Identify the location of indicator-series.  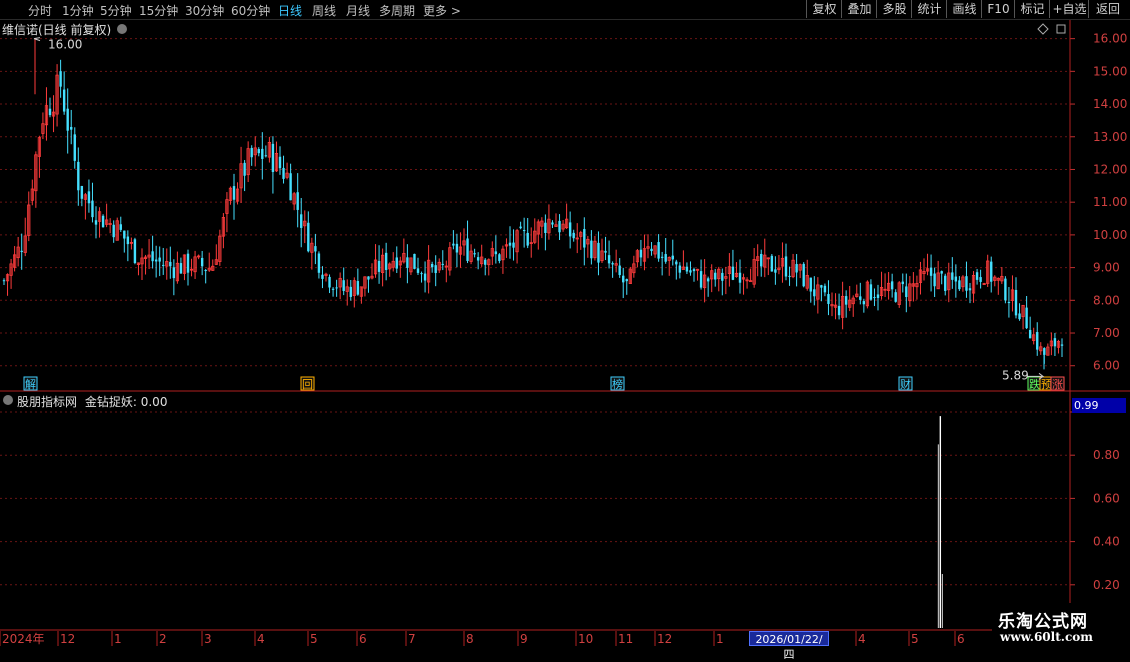
(940, 522).